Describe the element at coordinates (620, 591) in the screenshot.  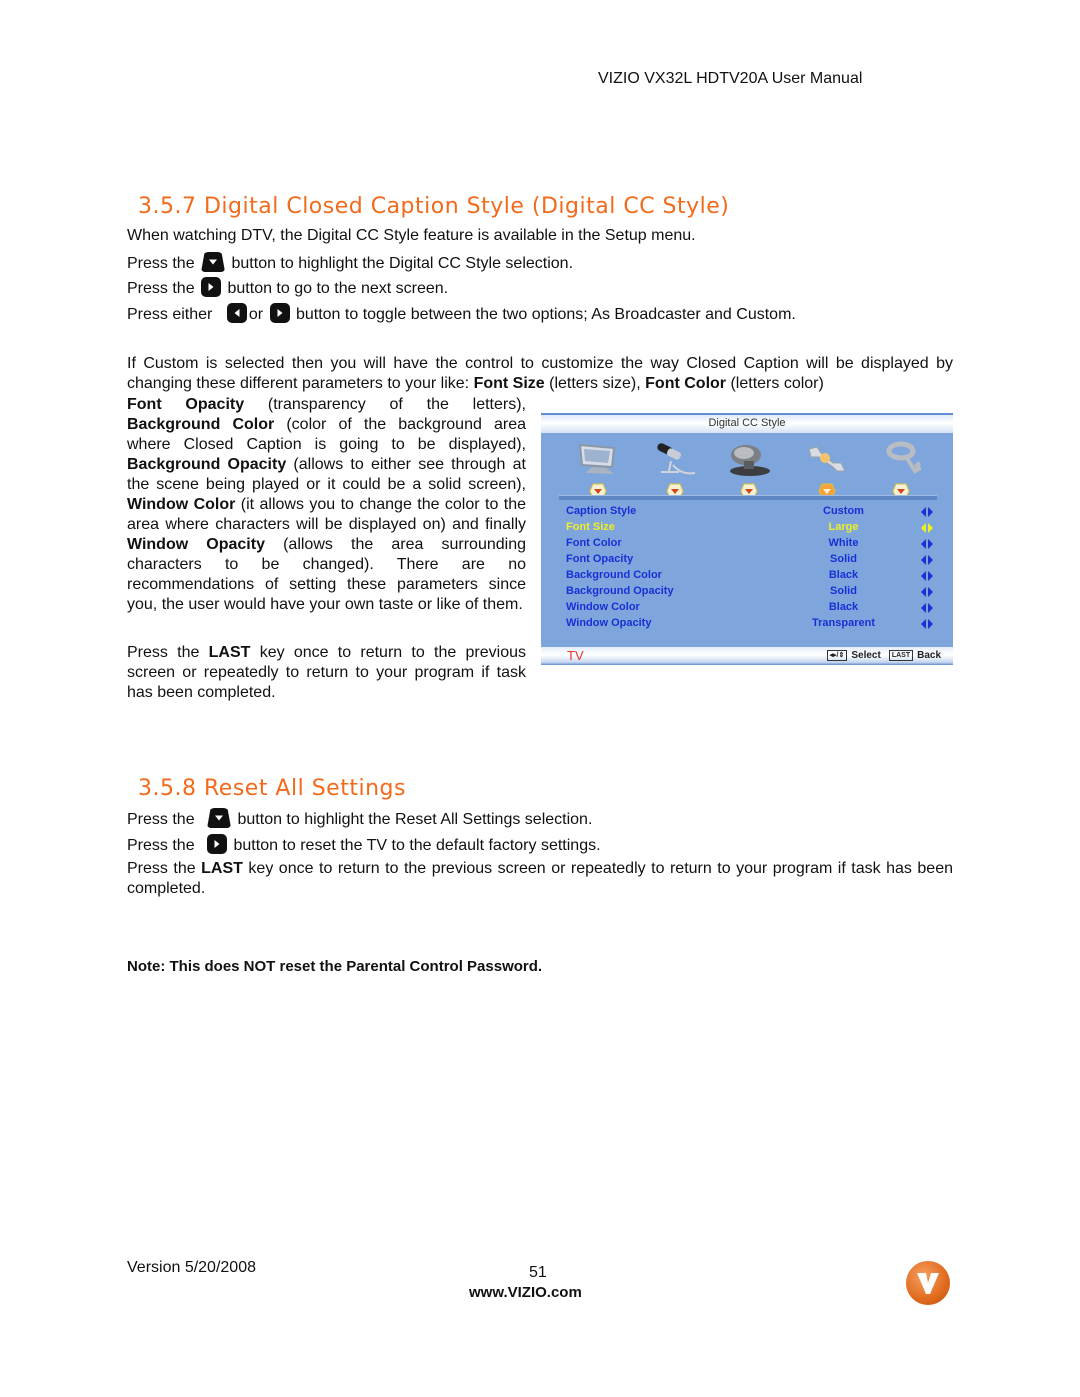
I see `setting-label: Background Opacity` at that location.